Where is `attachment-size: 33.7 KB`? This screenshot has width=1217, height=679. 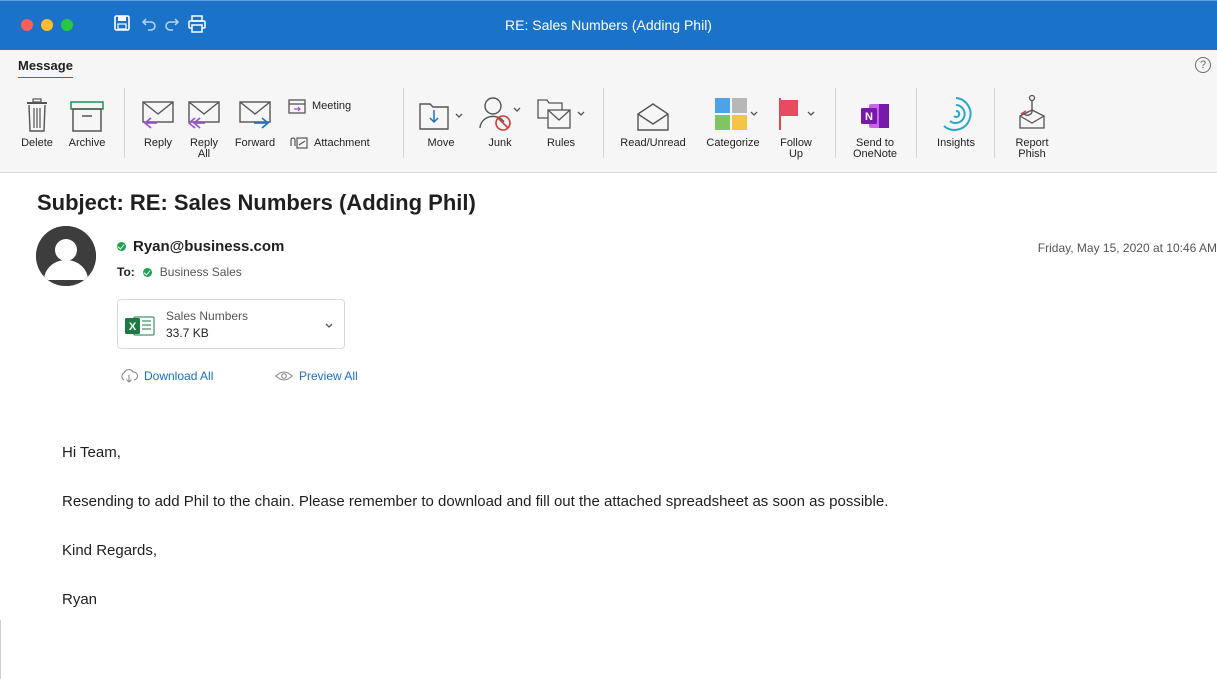 attachment-size: 33.7 KB is located at coordinates (187, 333).